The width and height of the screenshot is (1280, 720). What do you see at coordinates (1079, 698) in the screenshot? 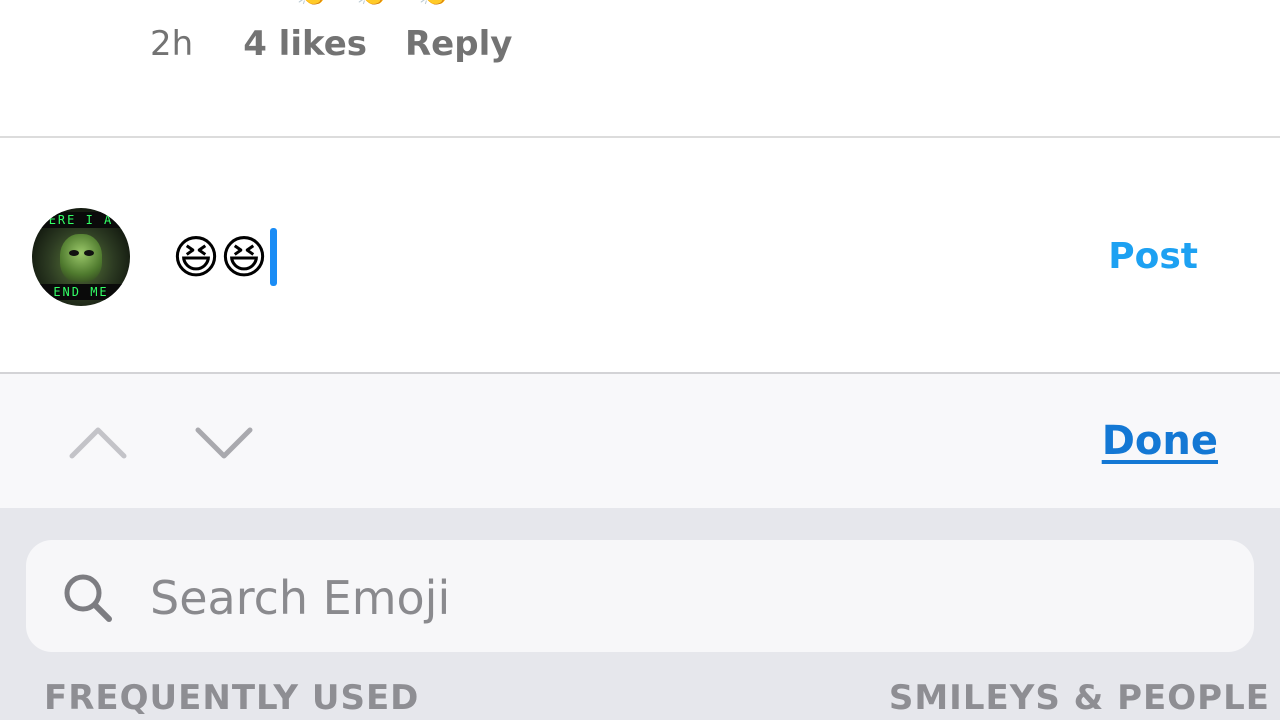
I see `category-smileys-people: SMILEYS & PEOPLE` at bounding box center [1079, 698].